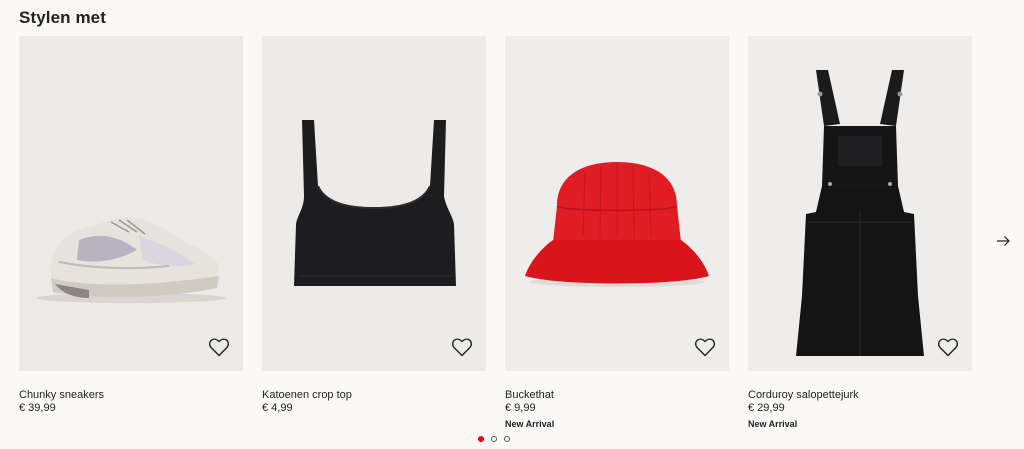 The width and height of the screenshot is (1024, 449). What do you see at coordinates (520, 408) in the screenshot?
I see `product-price: € 9,99` at bounding box center [520, 408].